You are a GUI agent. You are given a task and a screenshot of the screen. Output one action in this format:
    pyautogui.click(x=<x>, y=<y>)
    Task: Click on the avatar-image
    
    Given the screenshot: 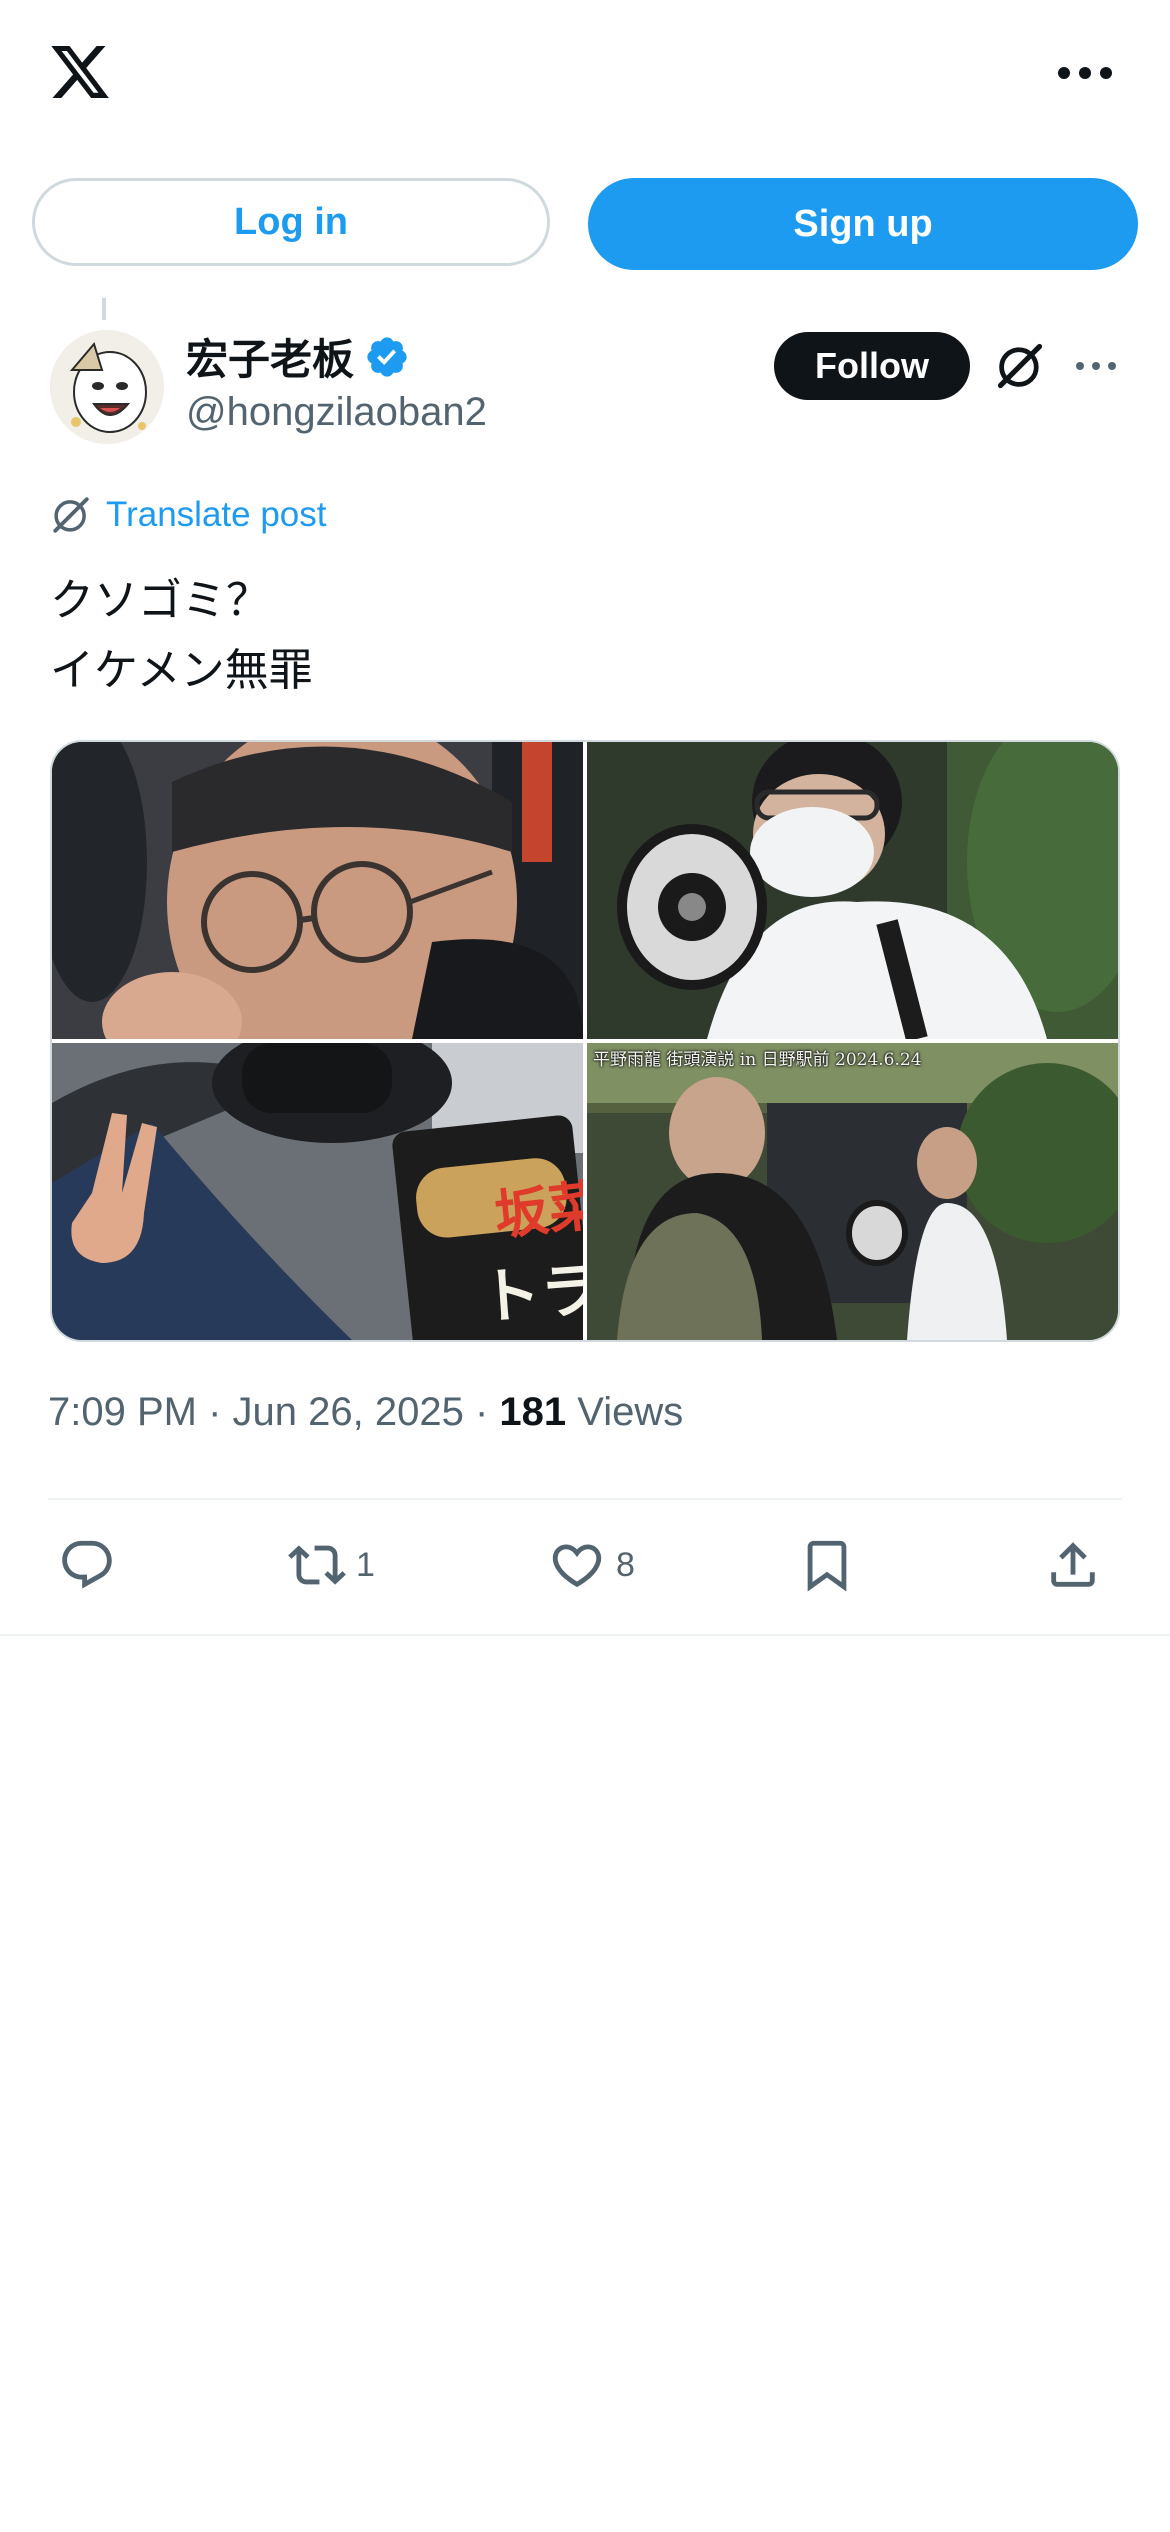 What is the action you would take?
    pyautogui.click(x=107, y=387)
    